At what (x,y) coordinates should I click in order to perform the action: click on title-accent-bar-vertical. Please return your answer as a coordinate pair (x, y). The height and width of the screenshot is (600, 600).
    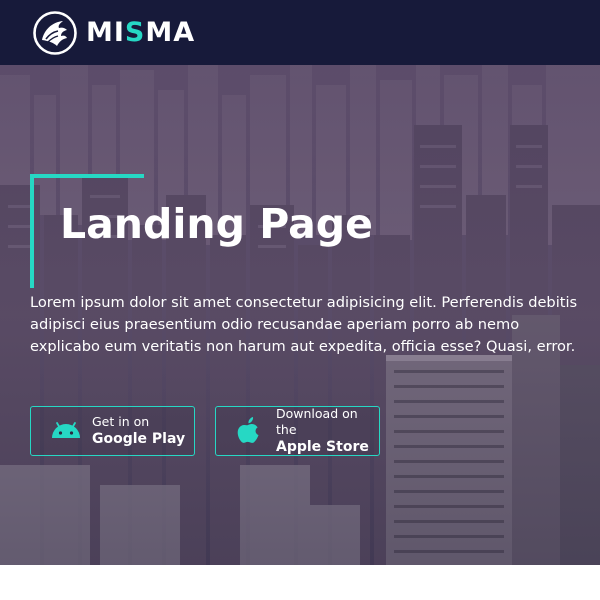
    Looking at the image, I should click on (32, 231).